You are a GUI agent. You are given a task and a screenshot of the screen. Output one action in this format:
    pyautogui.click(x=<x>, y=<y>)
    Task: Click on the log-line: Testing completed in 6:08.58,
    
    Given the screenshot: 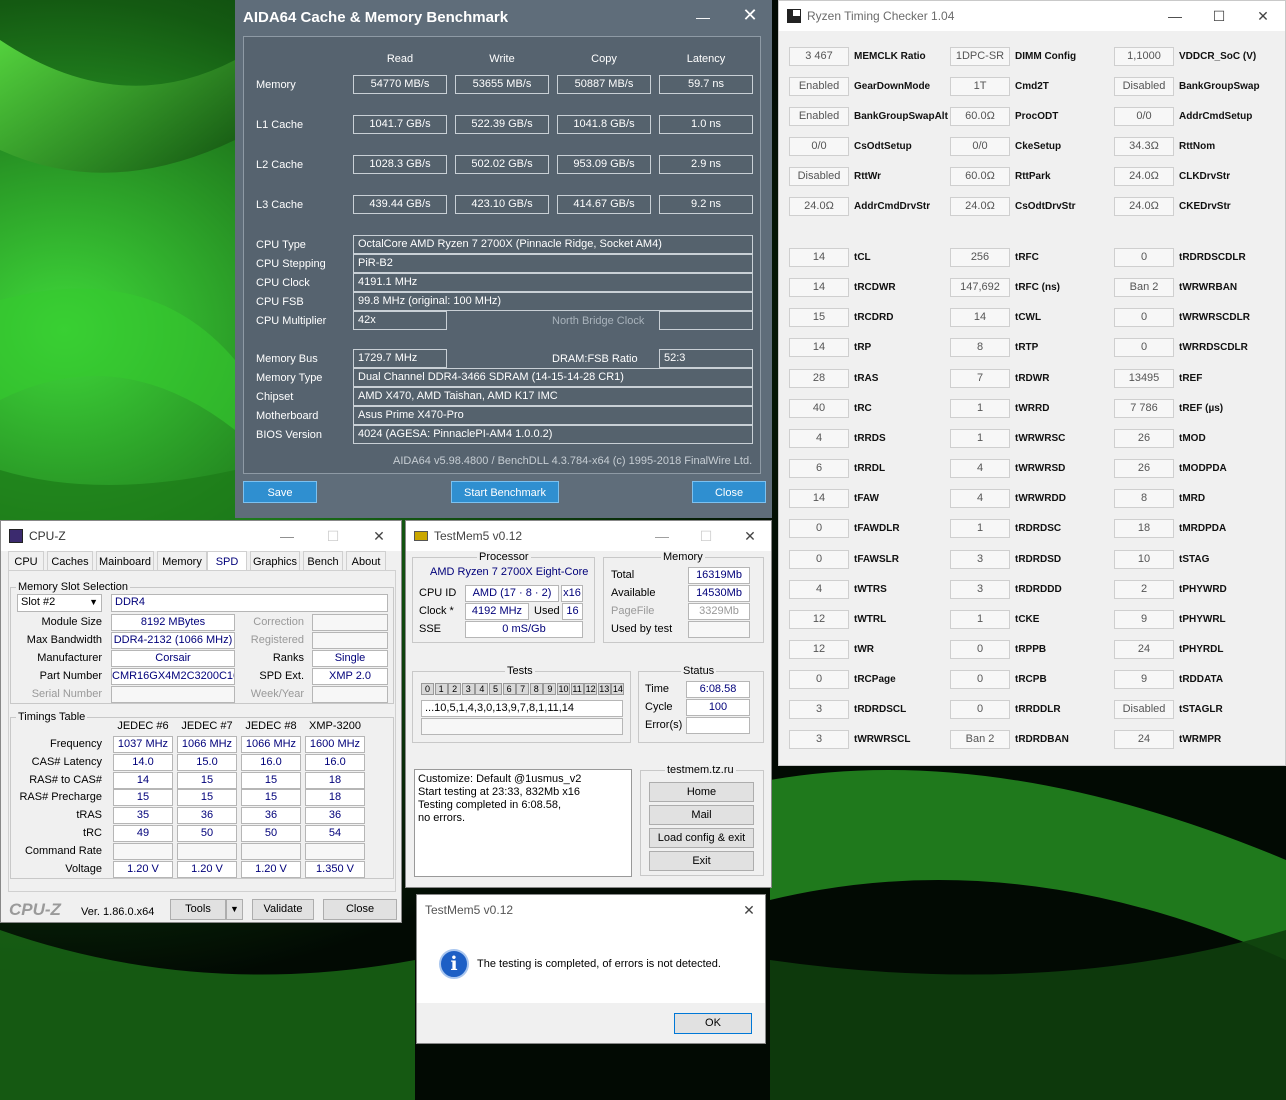 What is the action you would take?
    pyautogui.click(x=490, y=805)
    